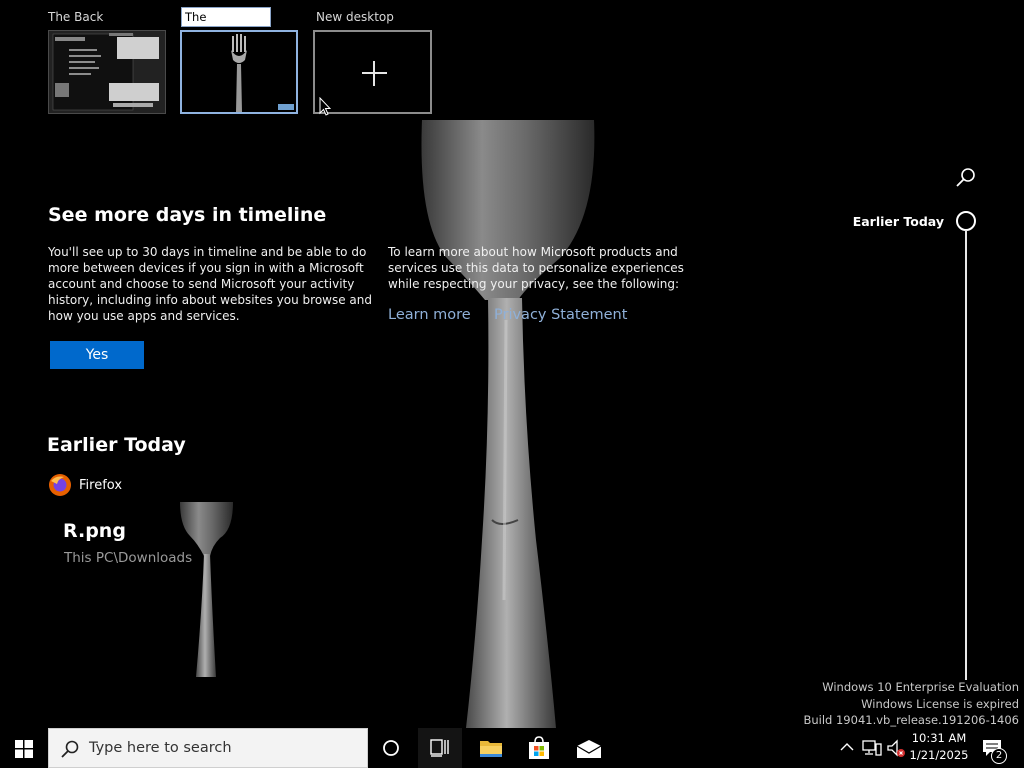 The image size is (1024, 768). What do you see at coordinates (939, 738) in the screenshot?
I see `clock-time: 10:31 AM` at bounding box center [939, 738].